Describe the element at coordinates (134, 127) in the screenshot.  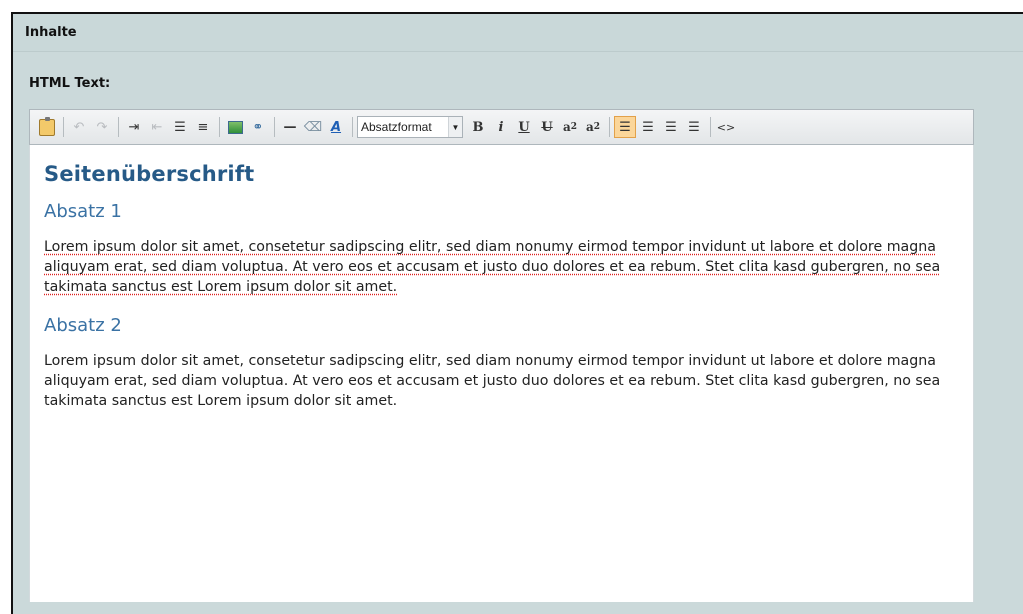
I see `indent-icon: ⇥` at that location.